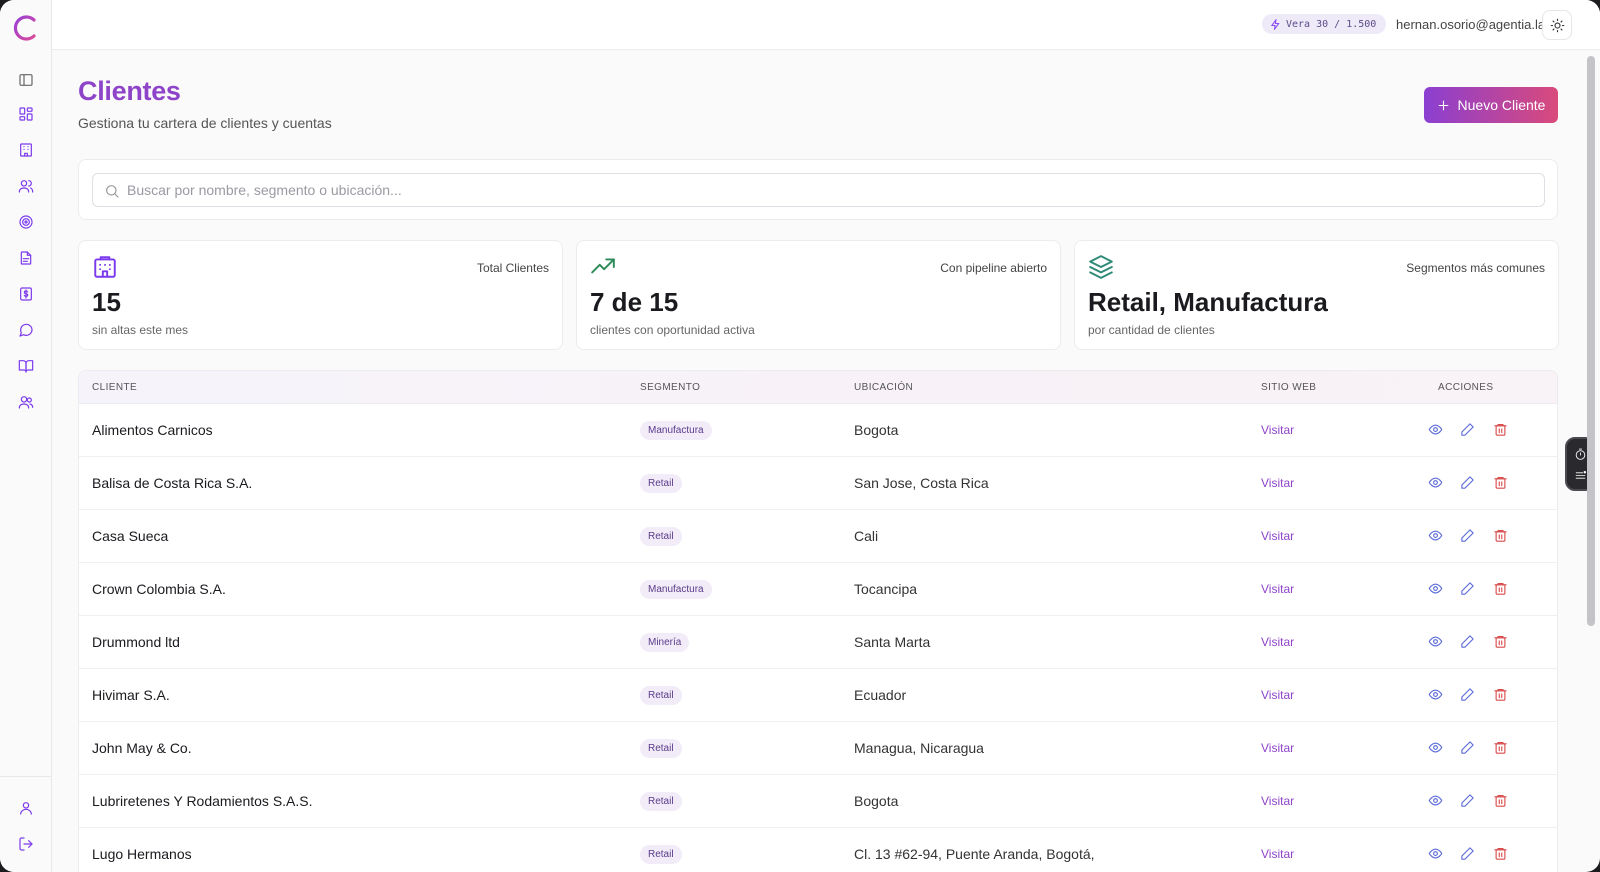 The width and height of the screenshot is (1600, 872). I want to click on table-row: Casa Sueca Retail Cali Visitar, so click(818, 536).